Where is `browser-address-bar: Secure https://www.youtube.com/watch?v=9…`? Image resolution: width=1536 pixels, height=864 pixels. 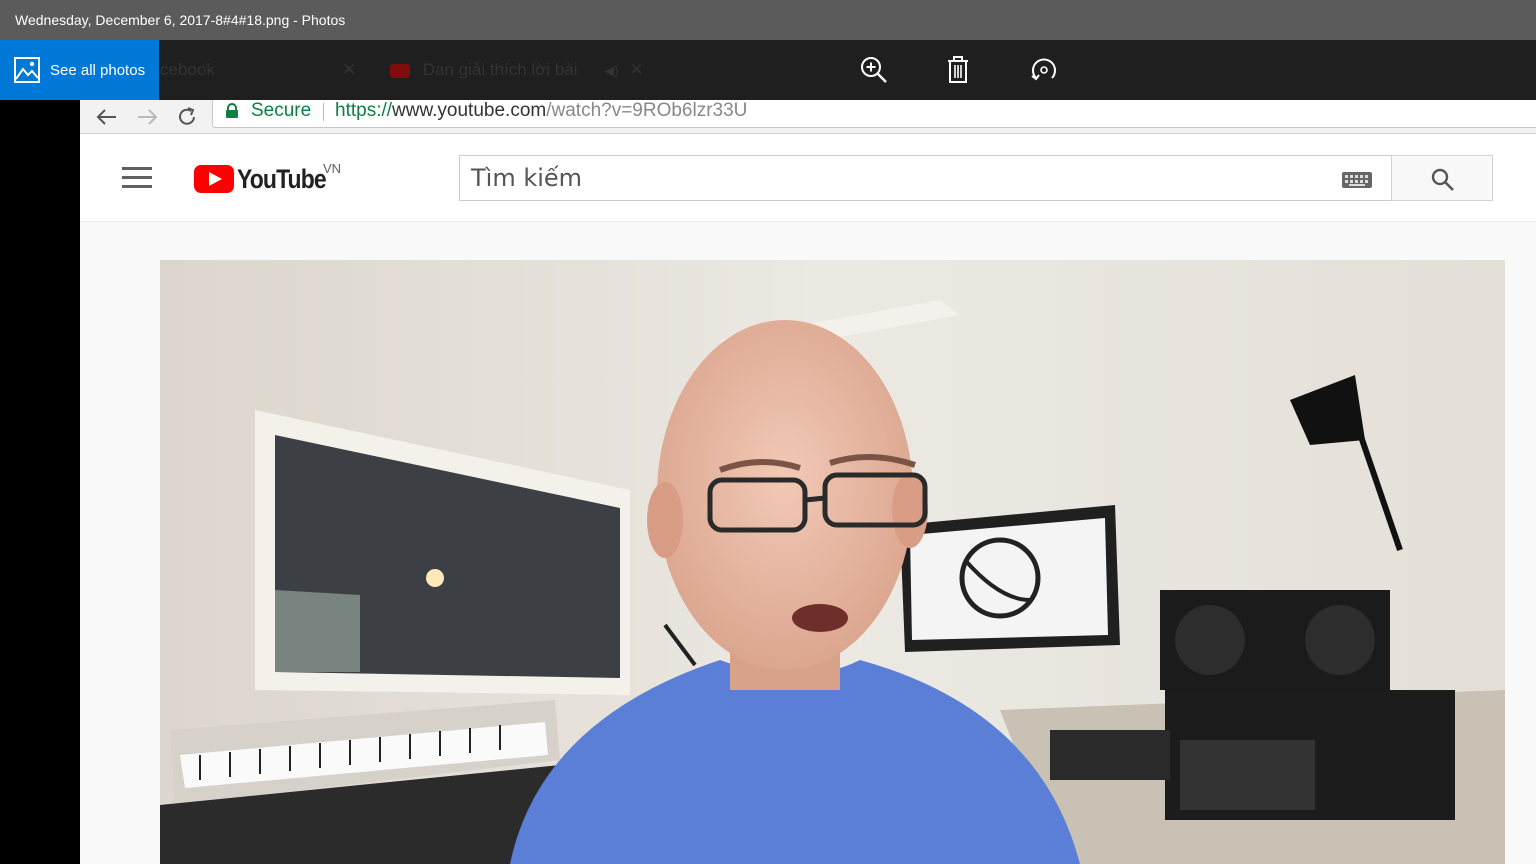 browser-address-bar: Secure https://www.youtube.com/watch?v=9… is located at coordinates (808, 117).